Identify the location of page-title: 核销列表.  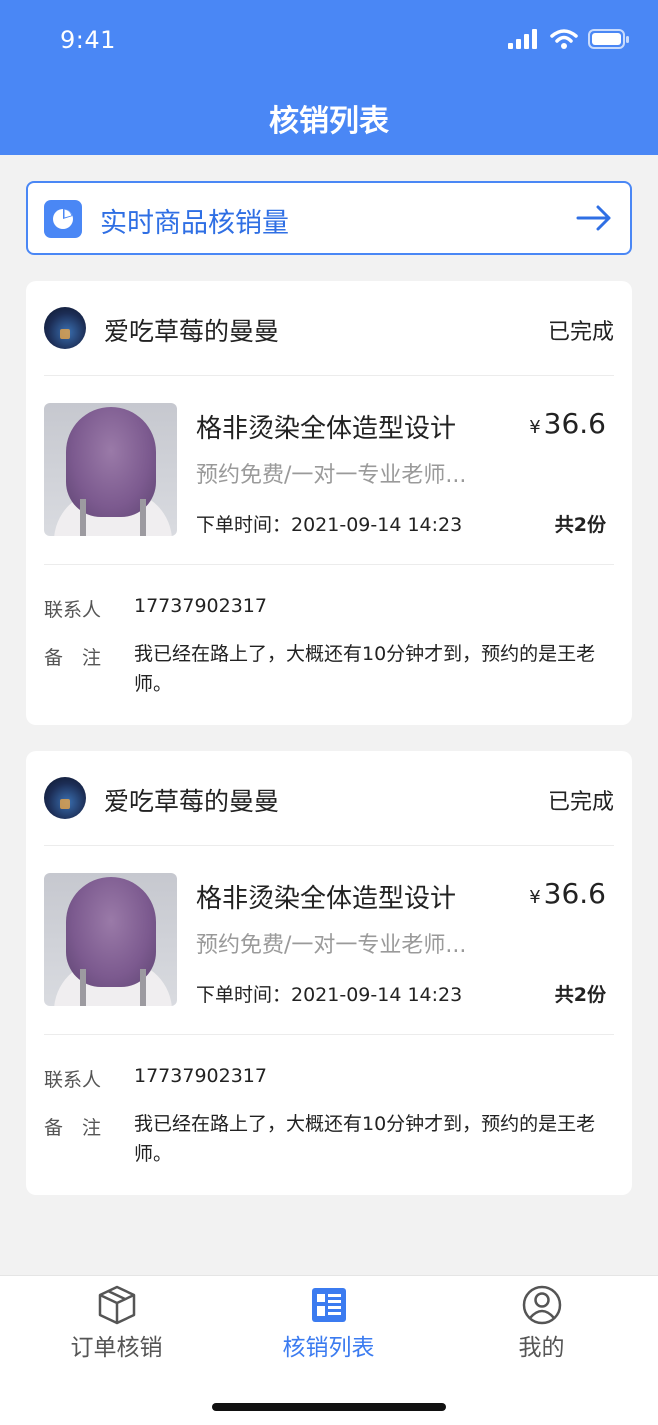
(329, 121).